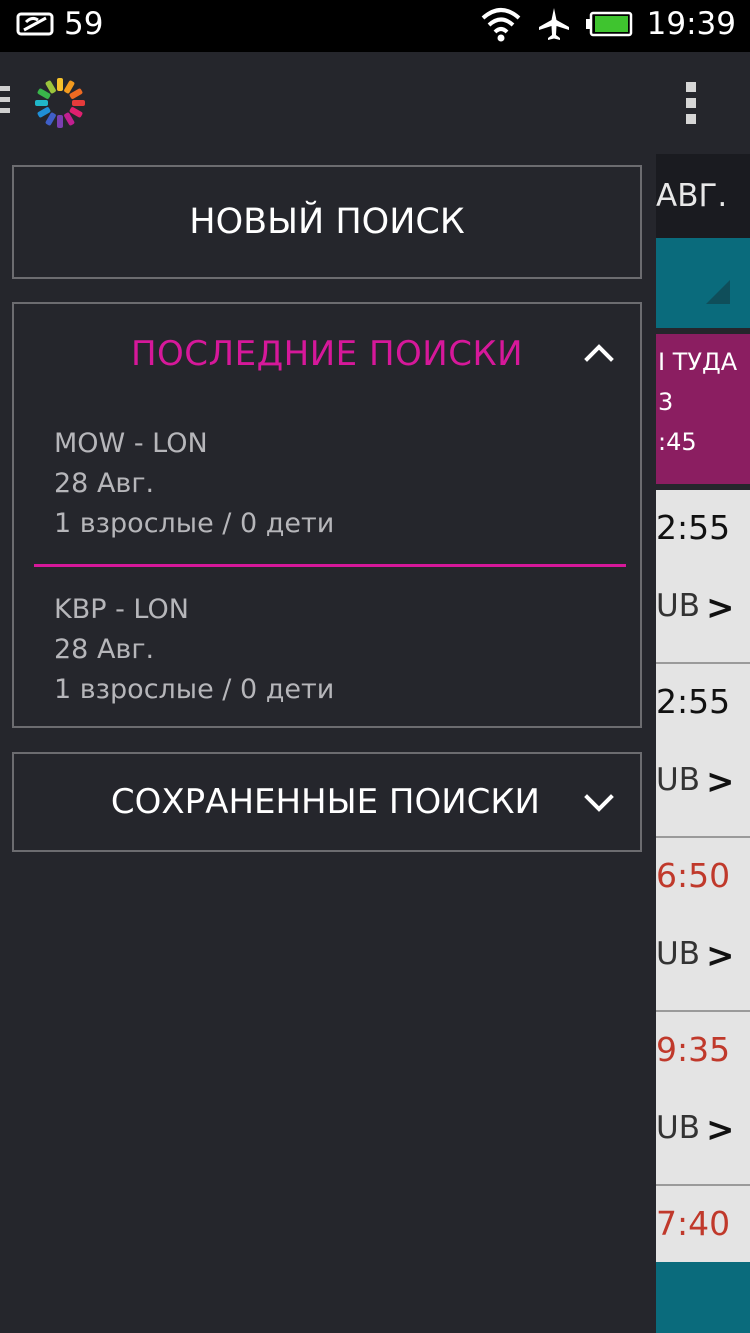  I want to click on new-search-label: НОВЫЙ ПОИСК, so click(327, 222).